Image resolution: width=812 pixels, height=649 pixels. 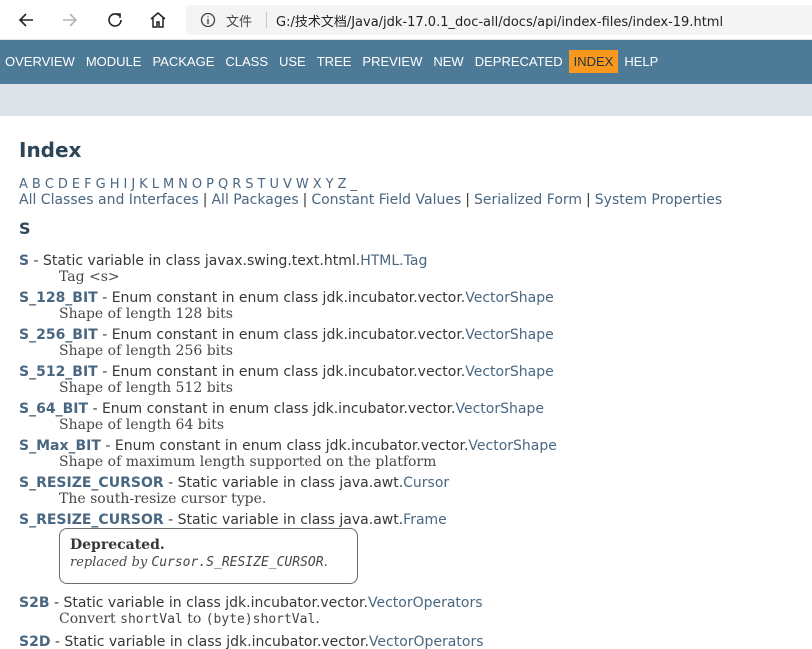 What do you see at coordinates (142, 425) in the screenshot?
I see `entry-description: Shape of length 64 bits` at bounding box center [142, 425].